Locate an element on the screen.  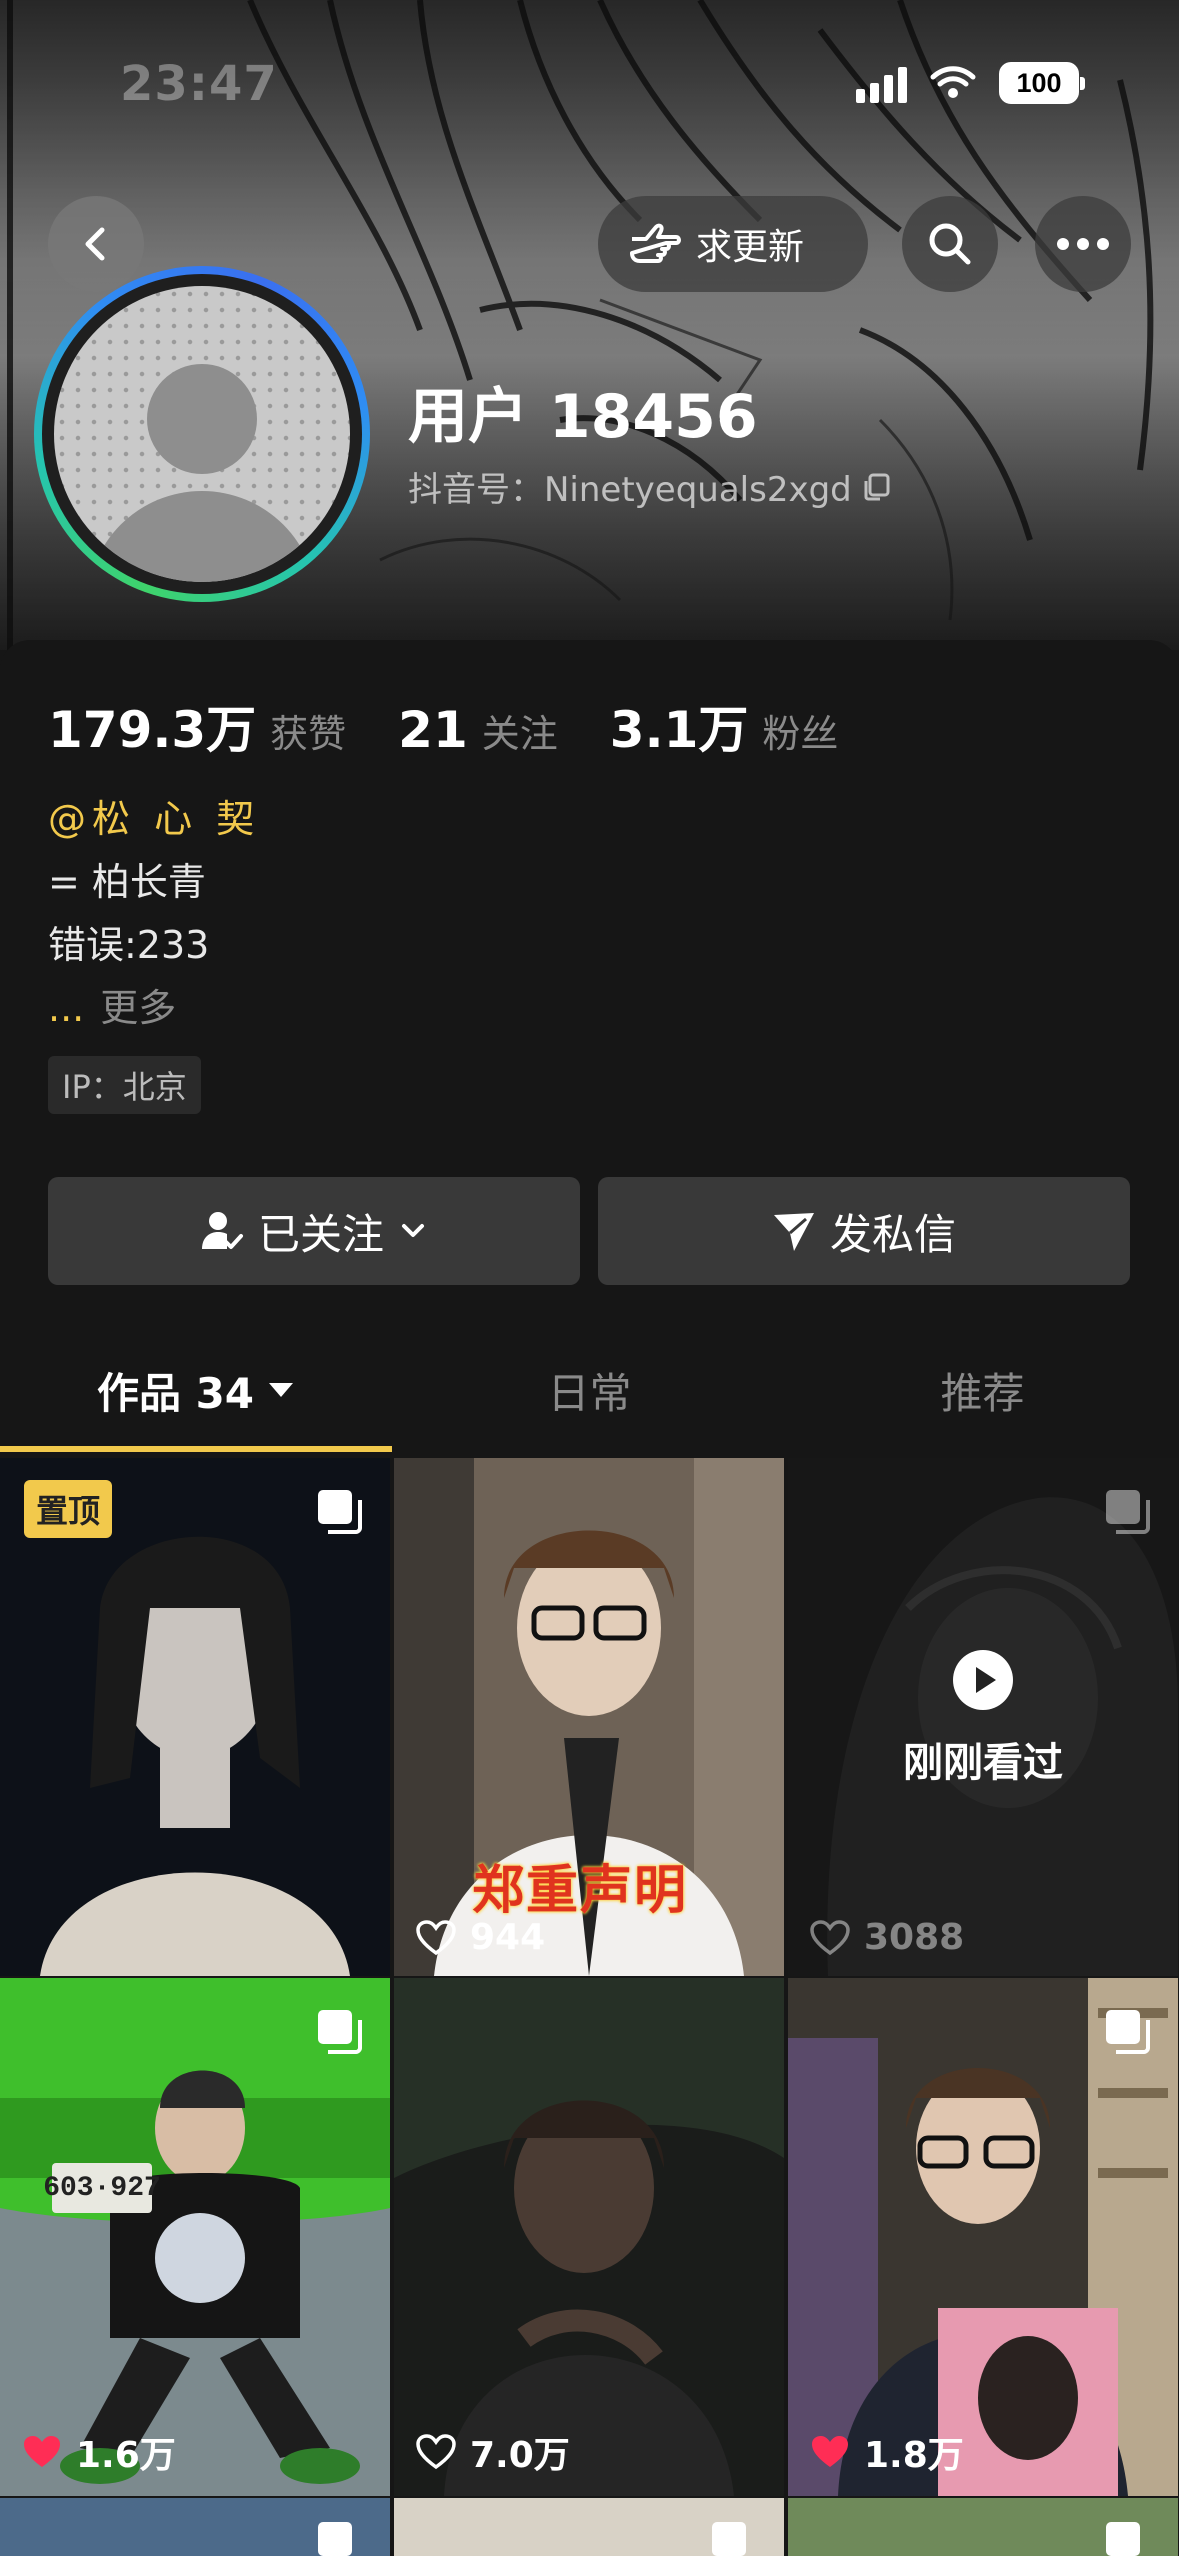
content-tabs: 作品 34 日常 推荐 is located at coordinates (589, 1390).